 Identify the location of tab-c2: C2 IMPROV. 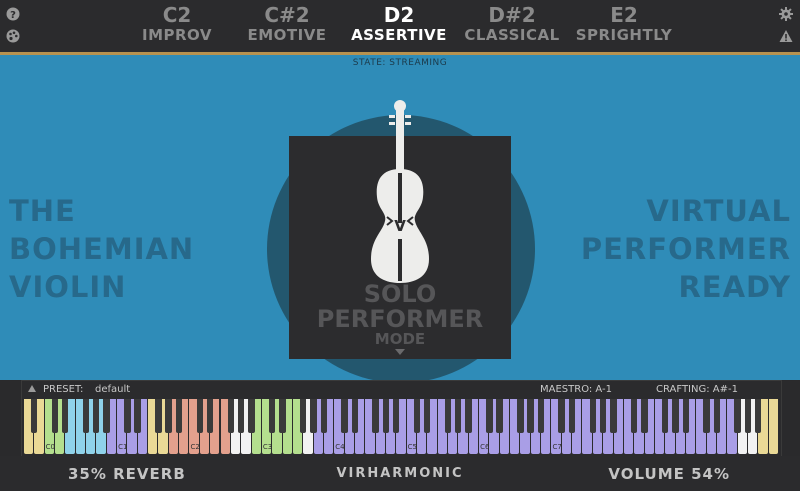
(177, 24).